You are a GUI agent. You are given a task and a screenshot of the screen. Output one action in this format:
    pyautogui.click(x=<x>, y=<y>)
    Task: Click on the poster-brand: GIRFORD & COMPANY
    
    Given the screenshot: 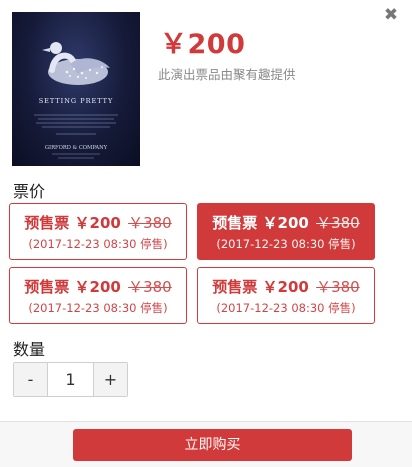 What is the action you would take?
    pyautogui.click(x=76, y=148)
    